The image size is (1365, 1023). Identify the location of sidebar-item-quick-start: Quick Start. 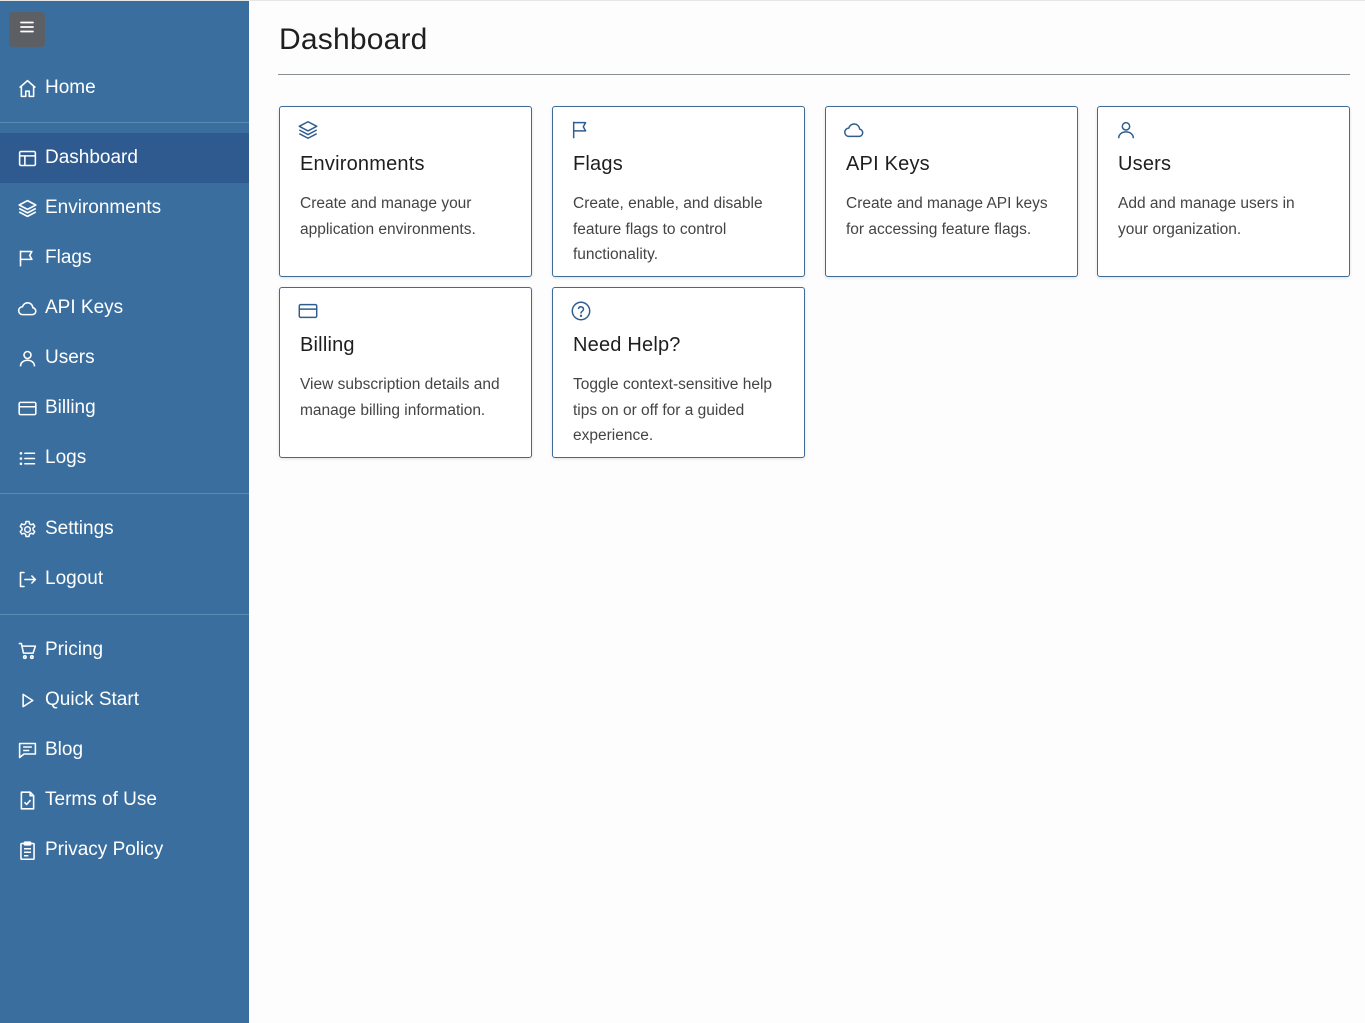
(124, 700).